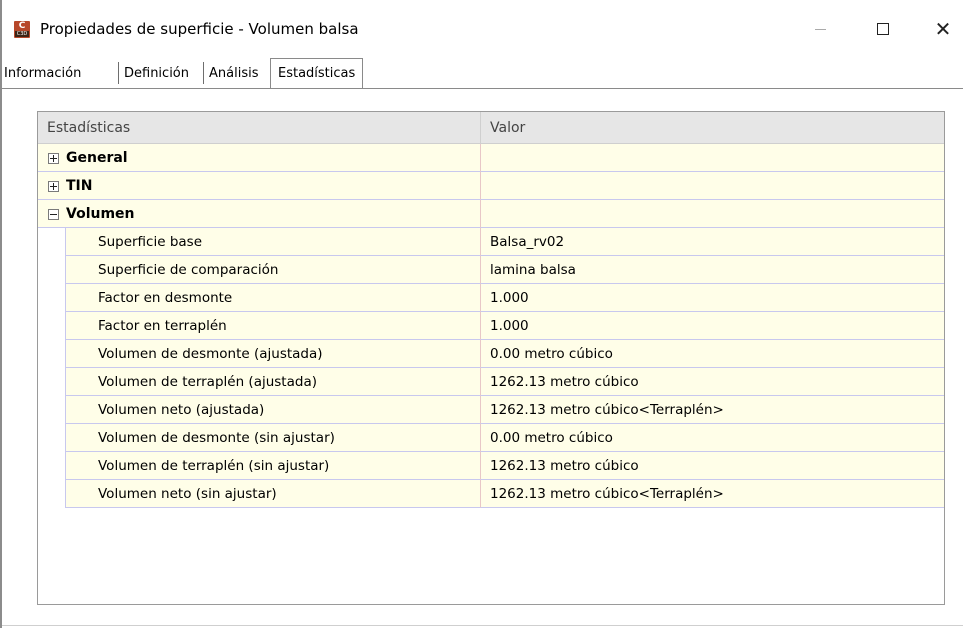 This screenshot has height=628, width=963. I want to click on minimize-icon, so click(820, 29).